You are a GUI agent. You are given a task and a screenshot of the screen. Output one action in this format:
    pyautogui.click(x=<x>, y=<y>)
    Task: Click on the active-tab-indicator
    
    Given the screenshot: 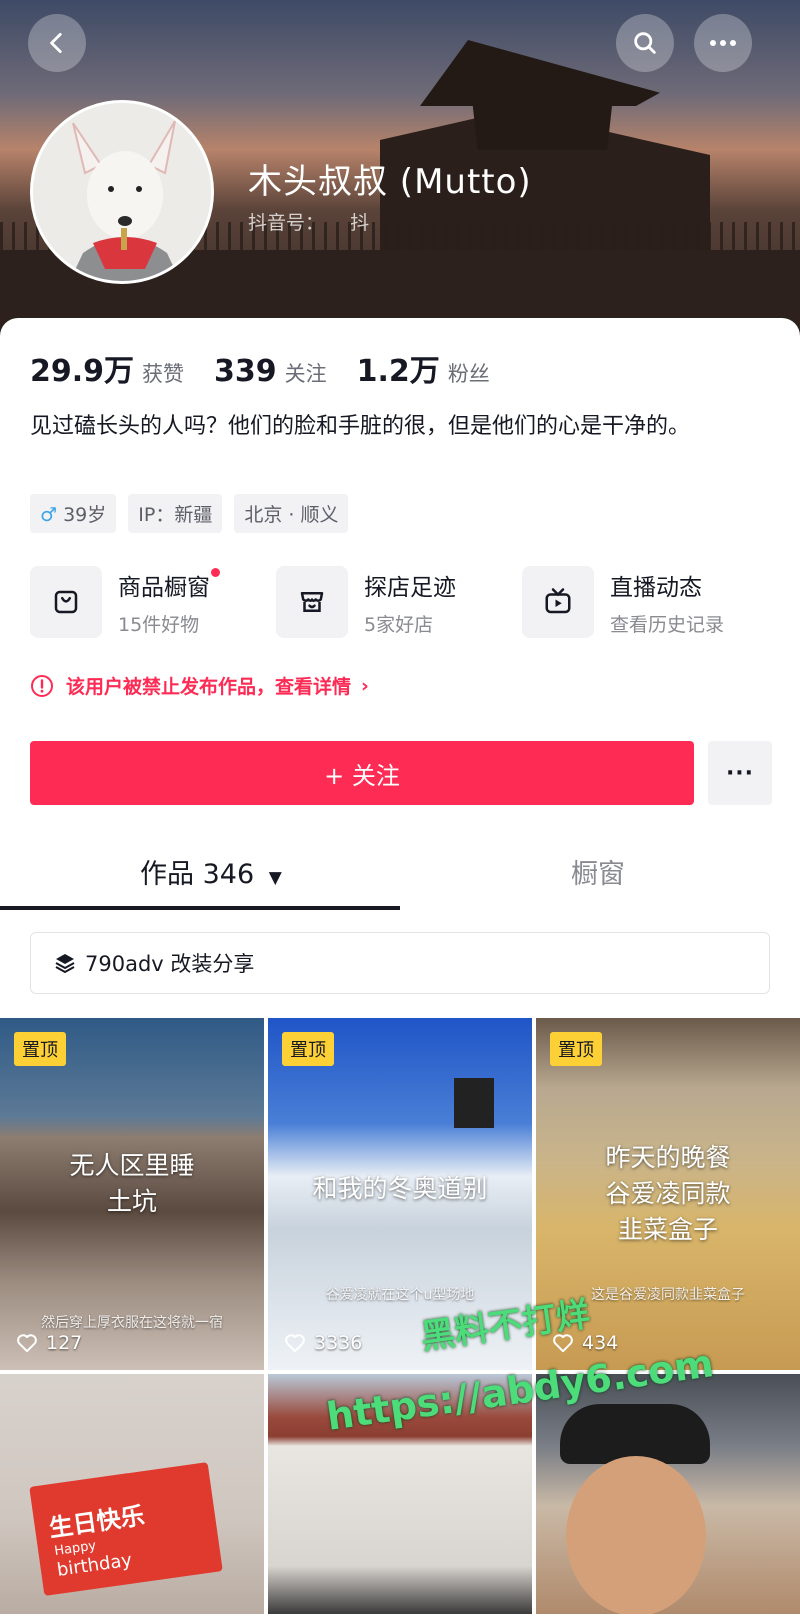 What is the action you would take?
    pyautogui.click(x=200, y=908)
    